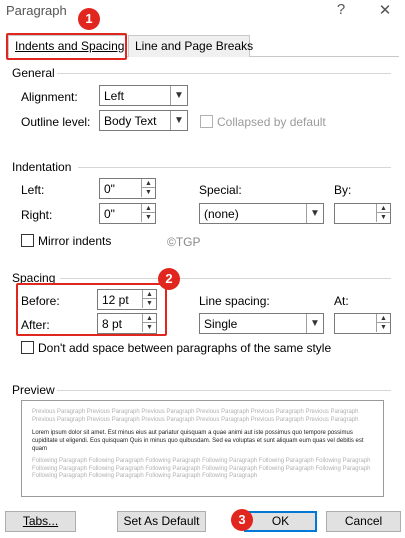 This screenshot has width=405, height=538. I want to click on tab-line-page-breaks: Line and Page Breaks, so click(191, 46).